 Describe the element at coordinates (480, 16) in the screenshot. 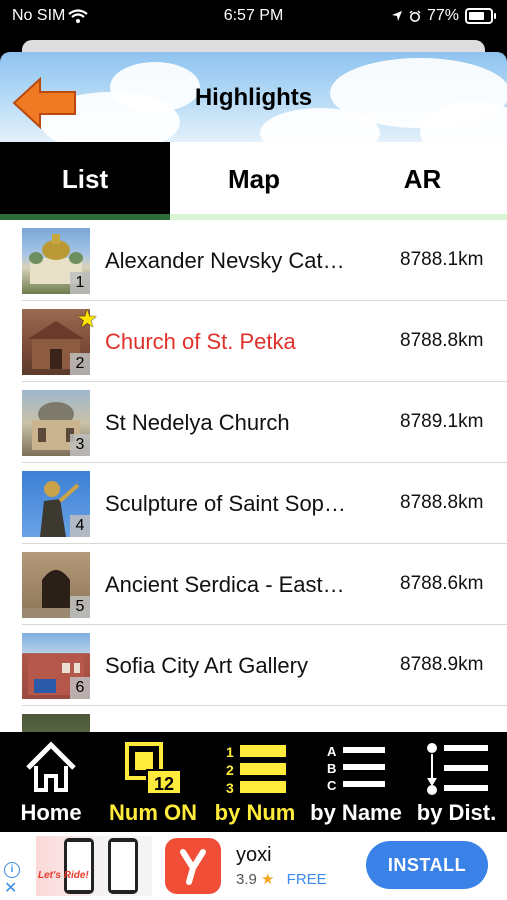

I see `battery-icon` at that location.